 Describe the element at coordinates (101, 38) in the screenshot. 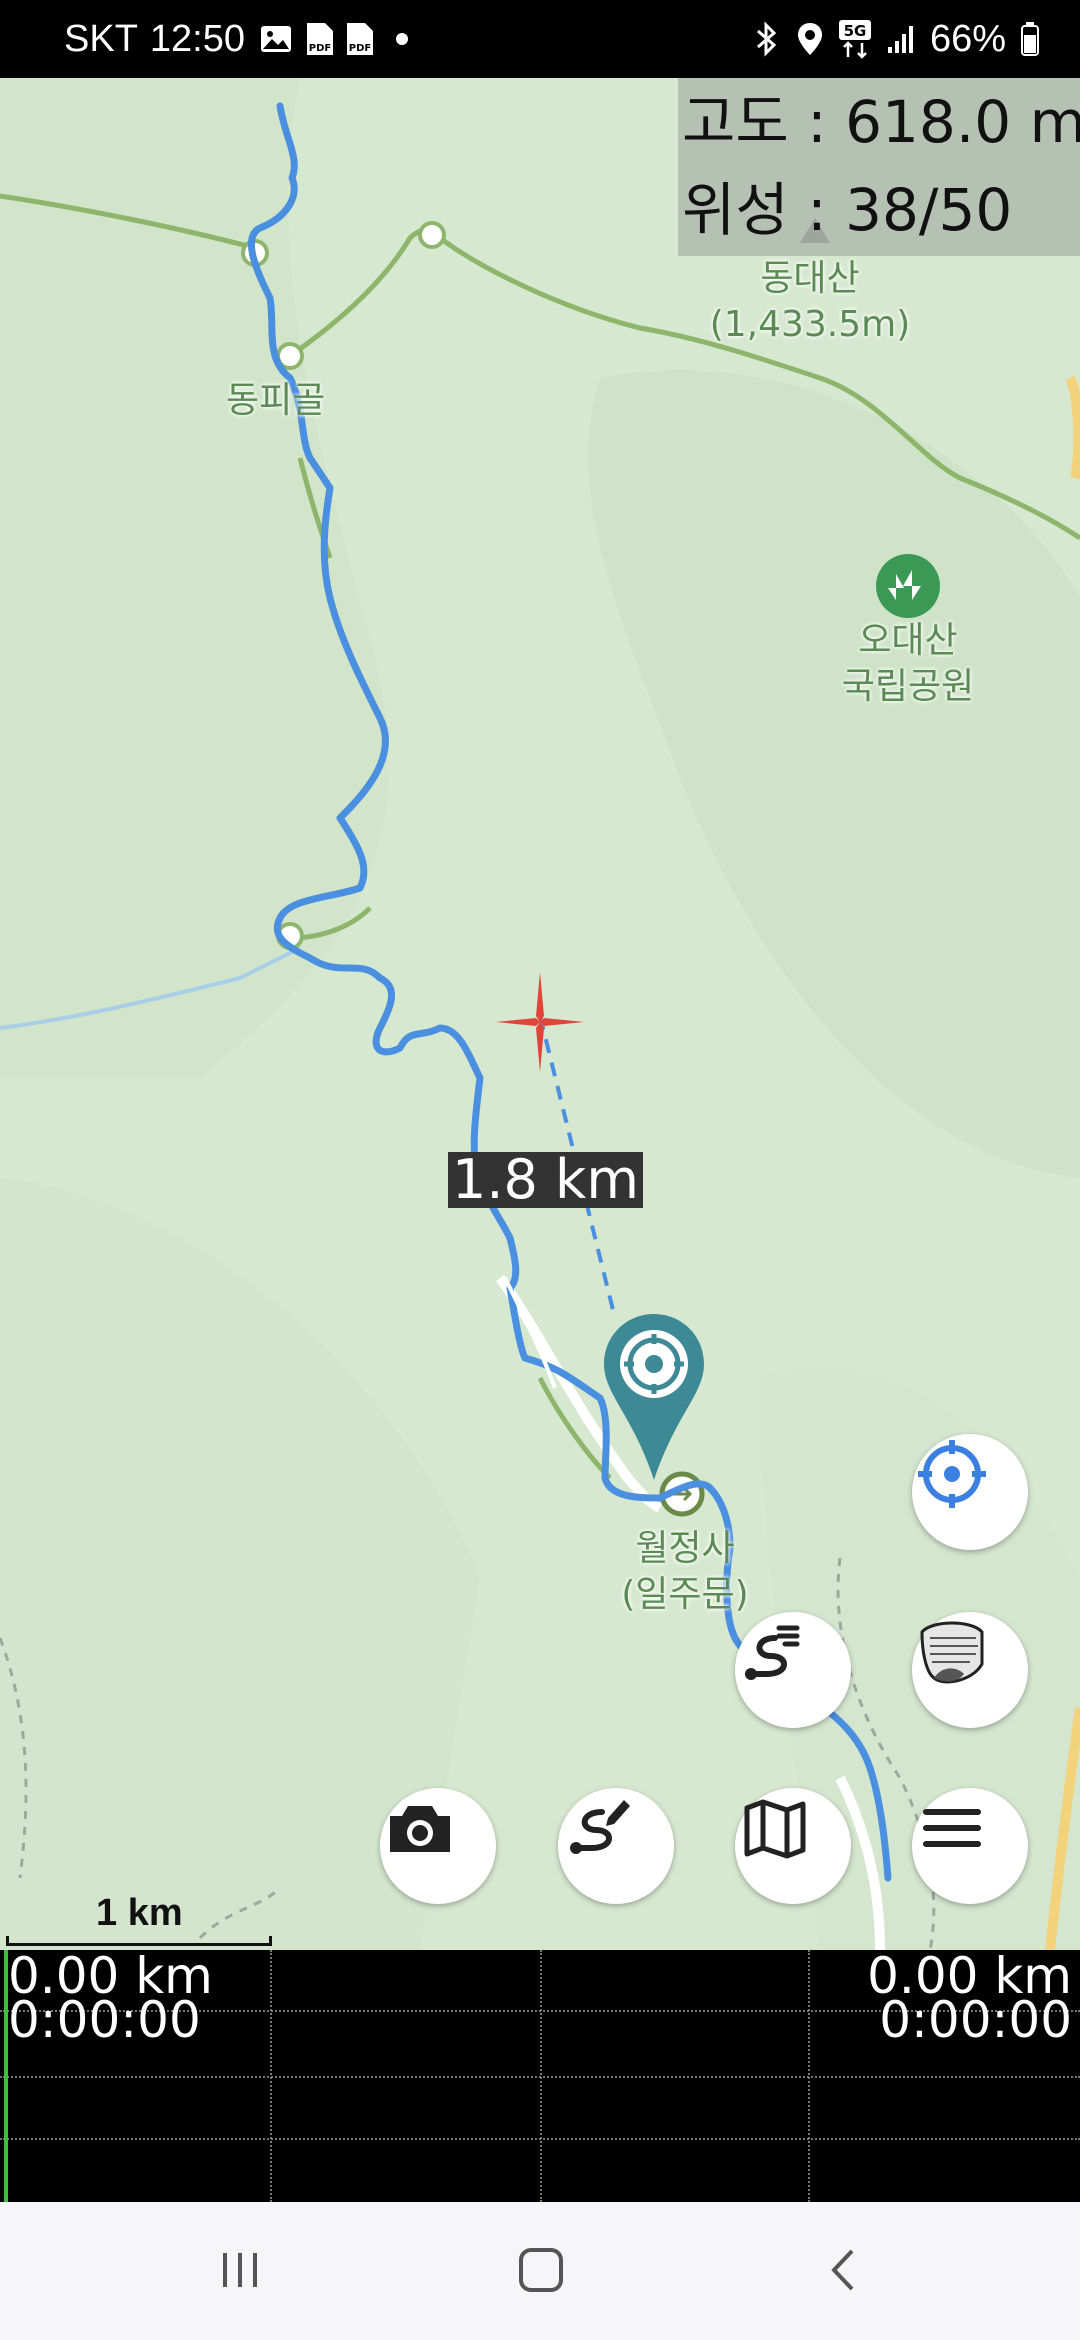

I see `carrier-label: SKT` at that location.